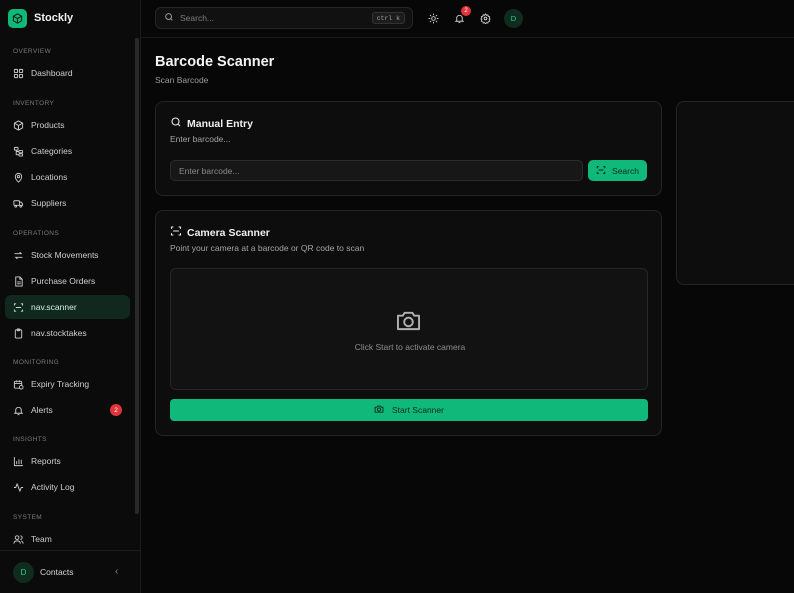 Image resolution: width=794 pixels, height=593 pixels. What do you see at coordinates (215, 62) in the screenshot?
I see `page-title: Barcode Scanner` at bounding box center [215, 62].